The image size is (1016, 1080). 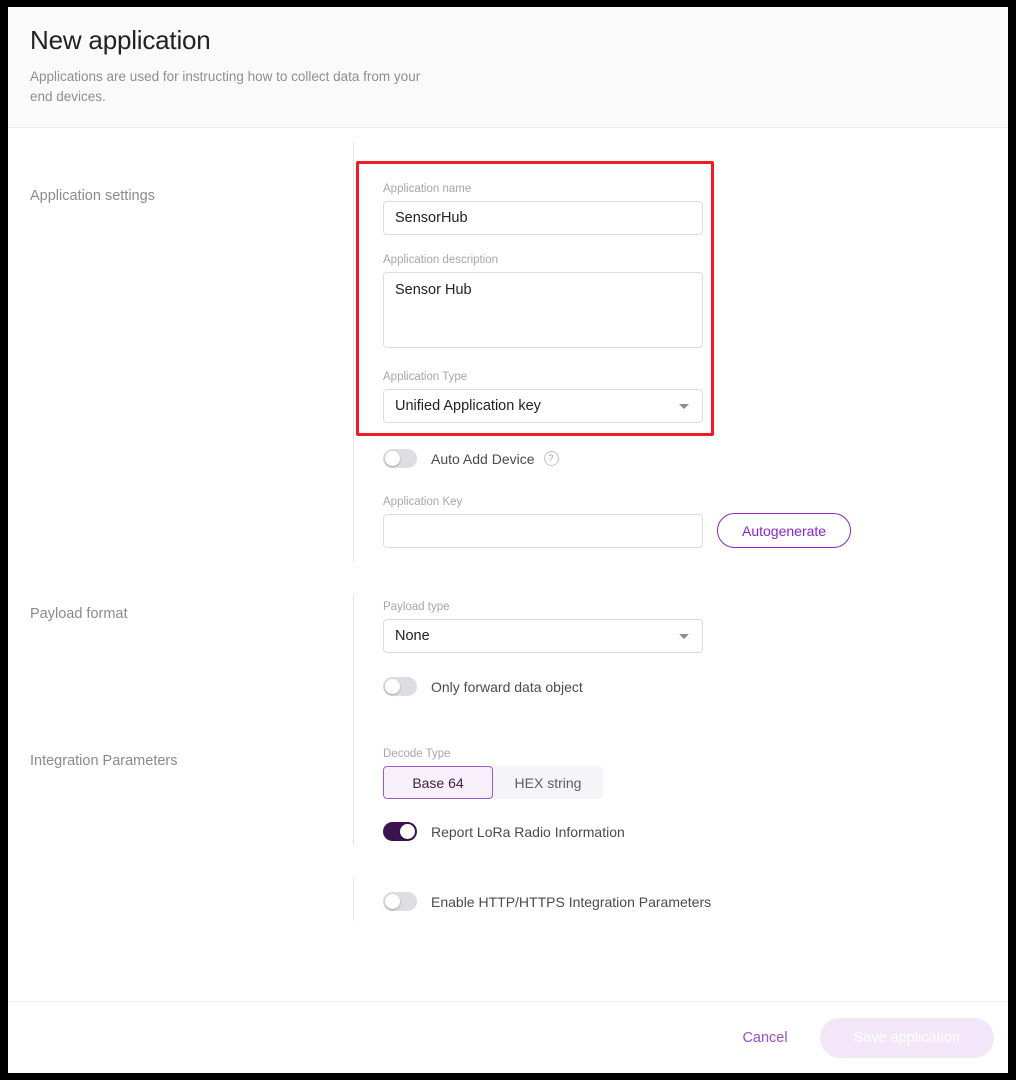 I want to click on field-application-key: Application Key Autogenerate, so click(x=695, y=521).